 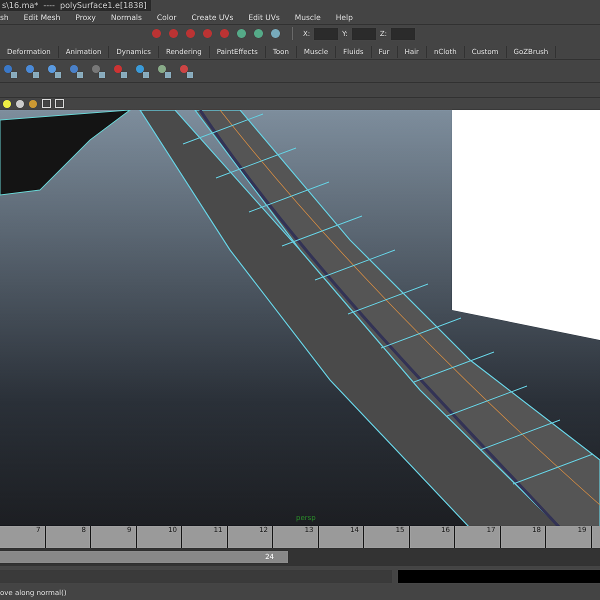 What do you see at coordinates (7, 103) in the screenshot?
I see `light-icon` at bounding box center [7, 103].